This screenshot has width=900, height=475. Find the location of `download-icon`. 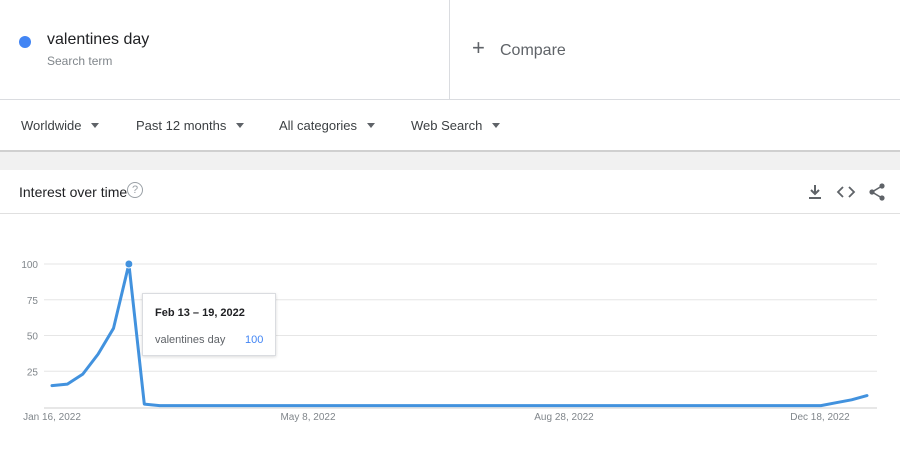

download-icon is located at coordinates (815, 192).